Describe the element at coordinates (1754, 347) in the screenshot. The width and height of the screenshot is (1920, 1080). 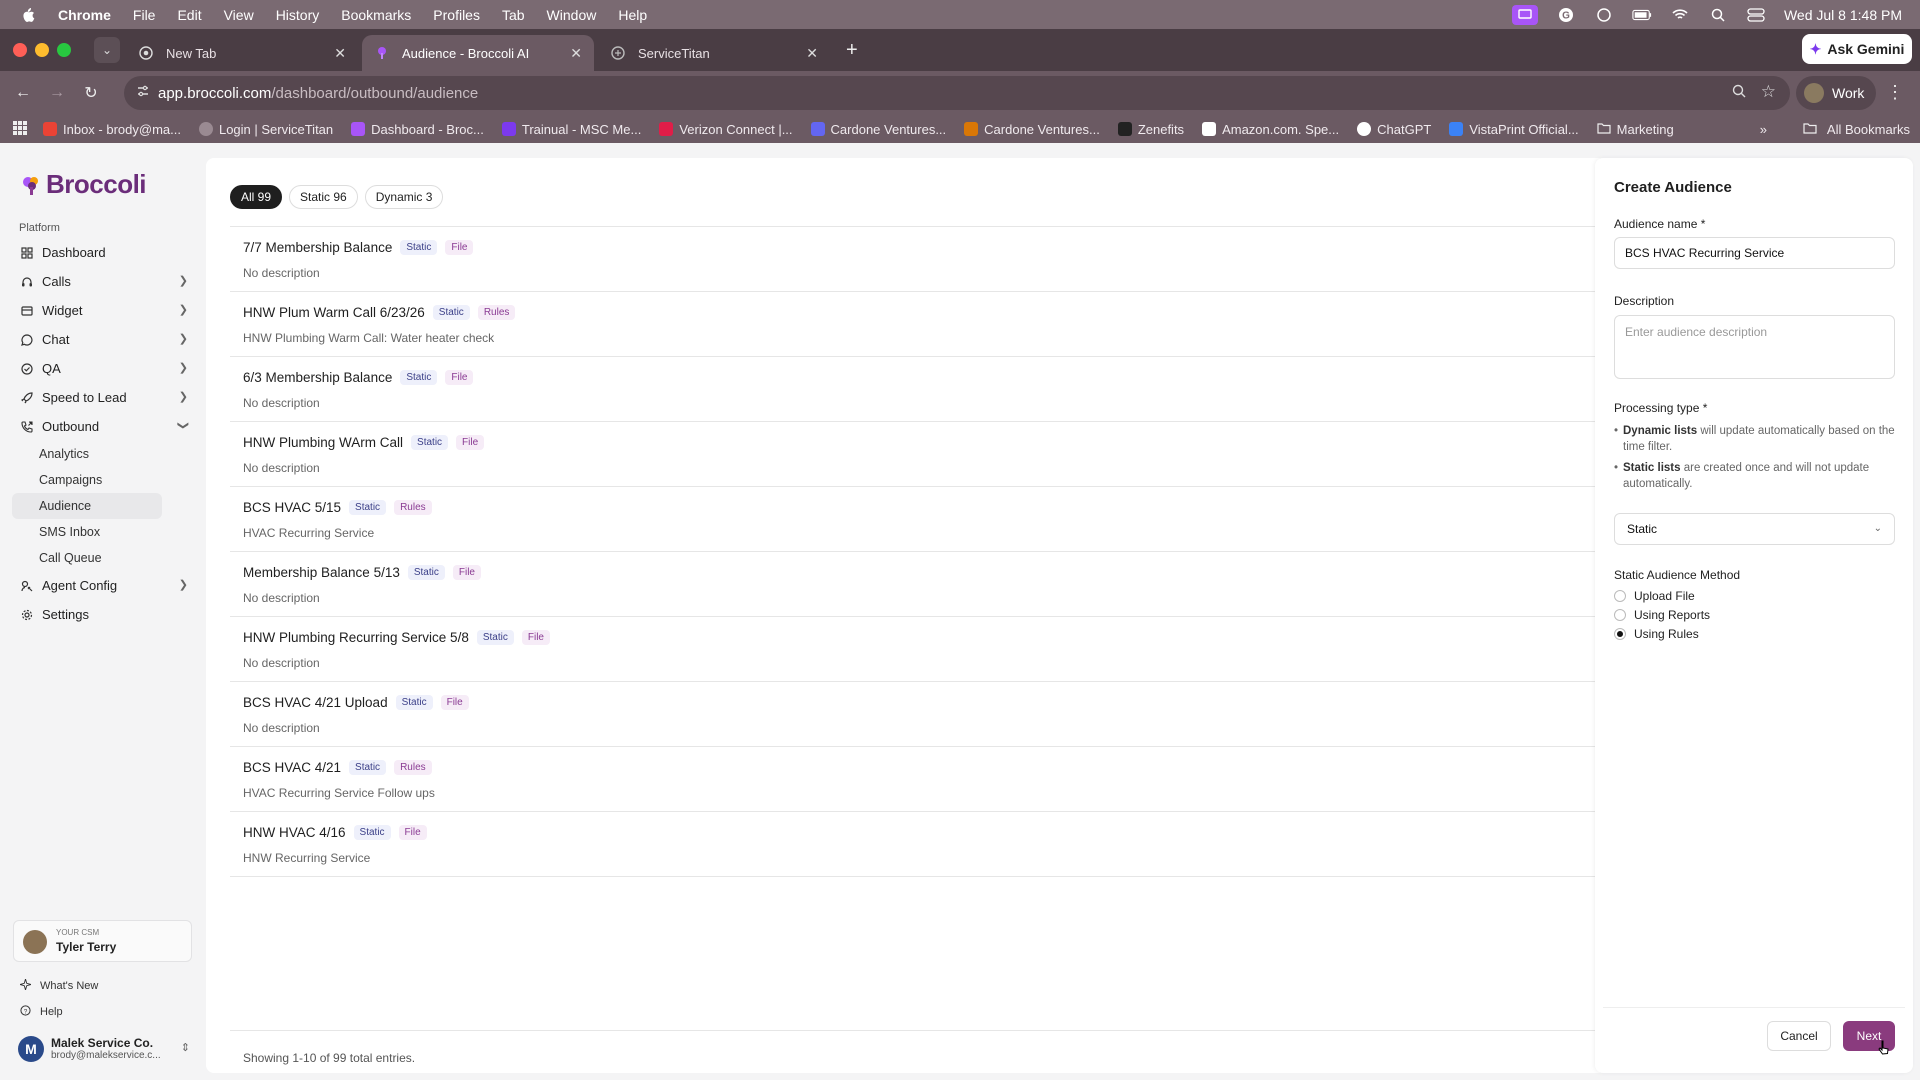
I see `description-textarea: Enter audience description` at that location.